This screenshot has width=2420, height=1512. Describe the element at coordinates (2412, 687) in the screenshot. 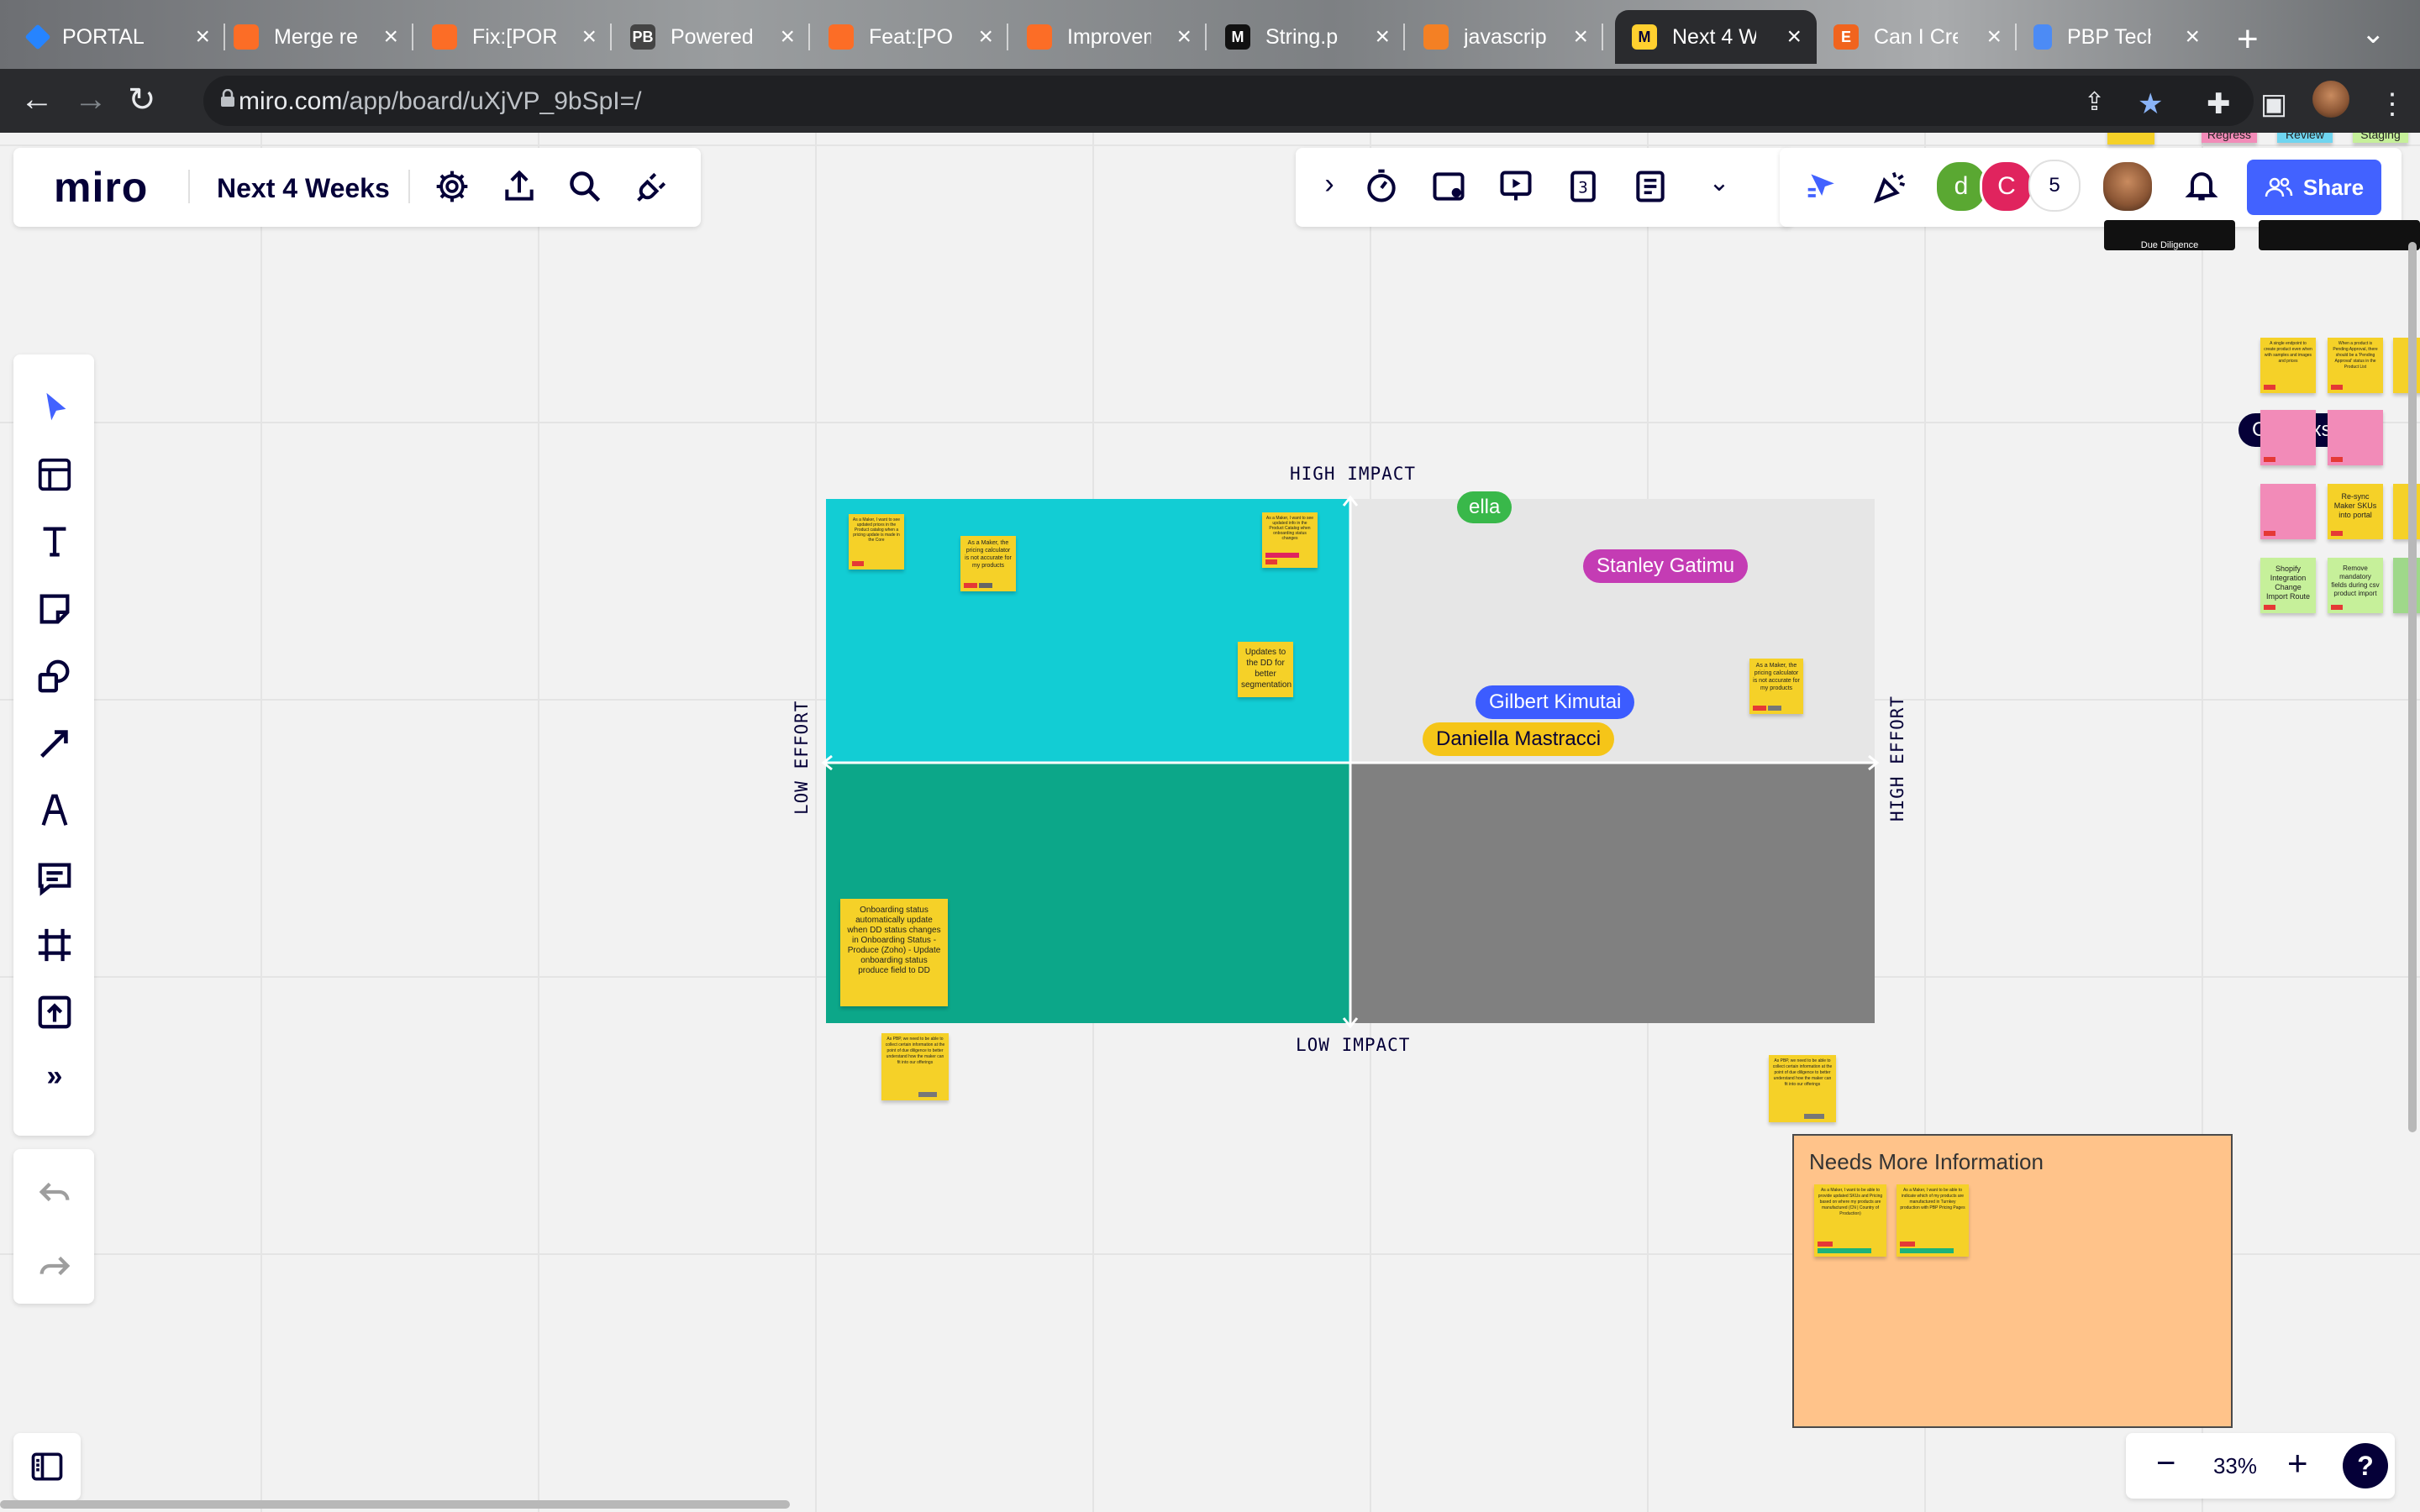

I see `vertical-scrollbar` at that location.